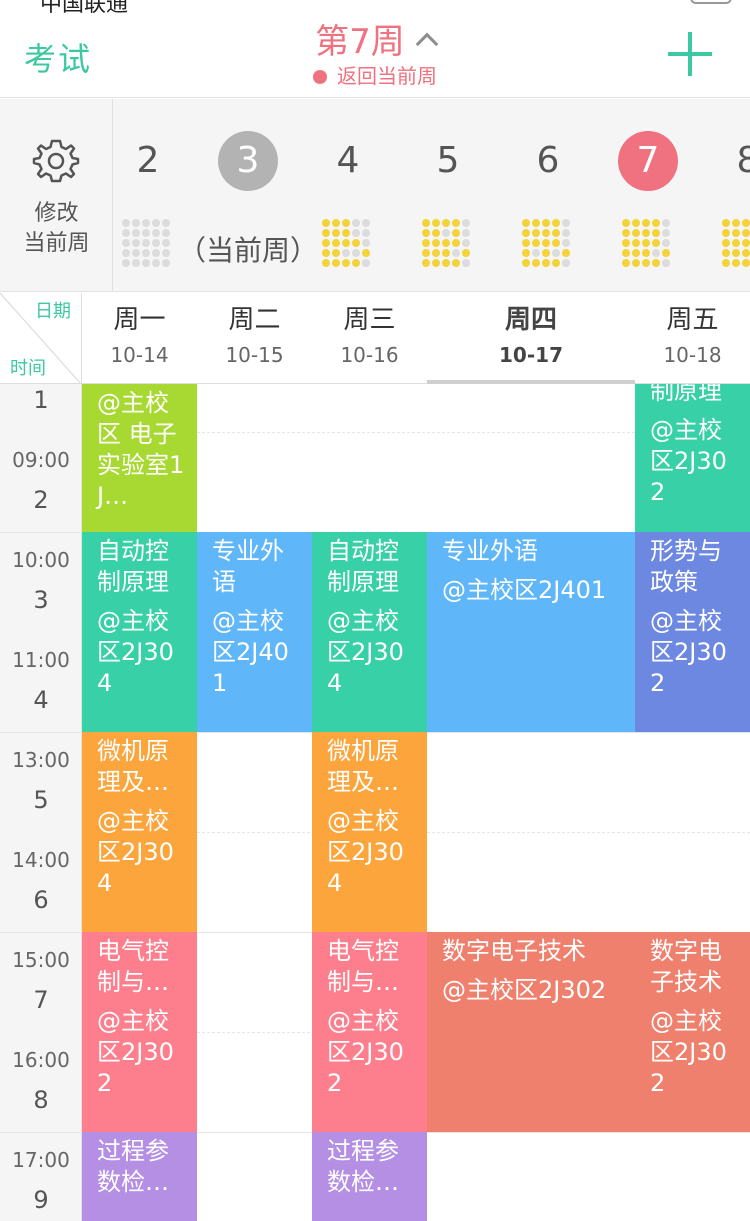 The height and width of the screenshot is (1221, 750). What do you see at coordinates (427, 43) in the screenshot?
I see `chevron-up-icon` at bounding box center [427, 43].